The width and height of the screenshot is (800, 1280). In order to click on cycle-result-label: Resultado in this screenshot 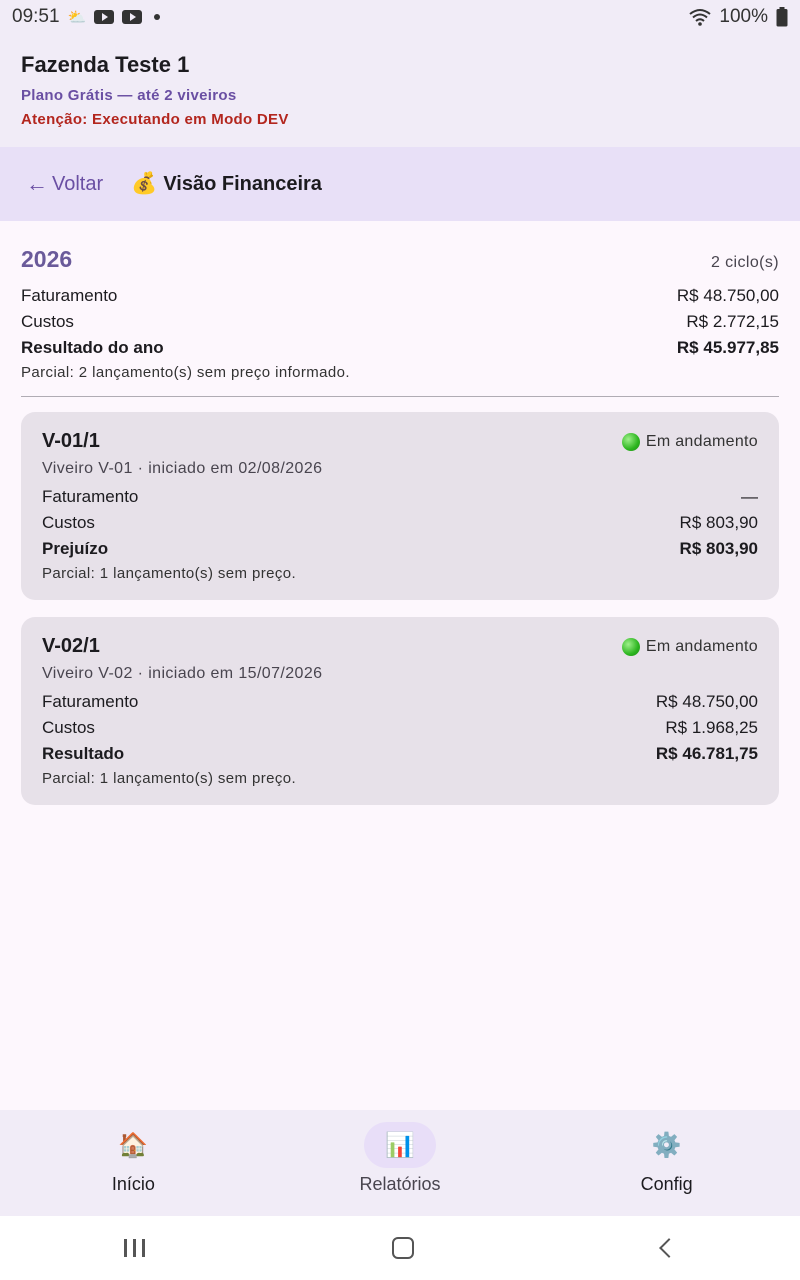, I will do `click(83, 753)`.